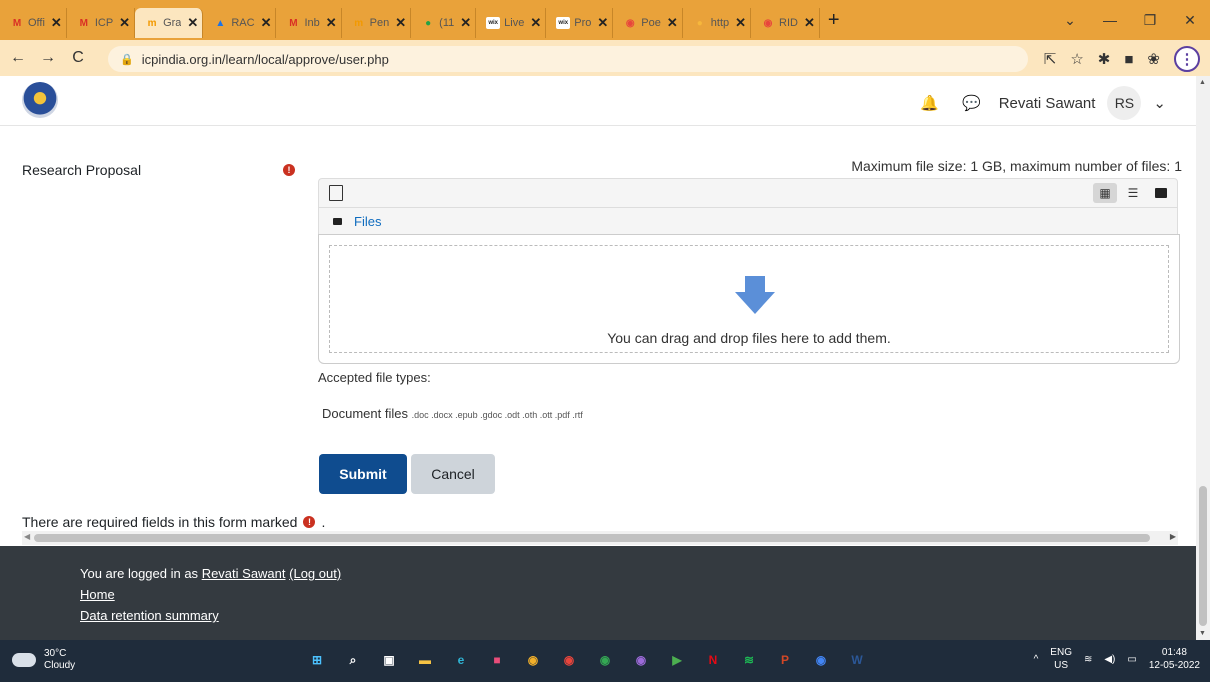  Describe the element at coordinates (533, 660) in the screenshot. I see `chrome-1-icon: ◉` at that location.